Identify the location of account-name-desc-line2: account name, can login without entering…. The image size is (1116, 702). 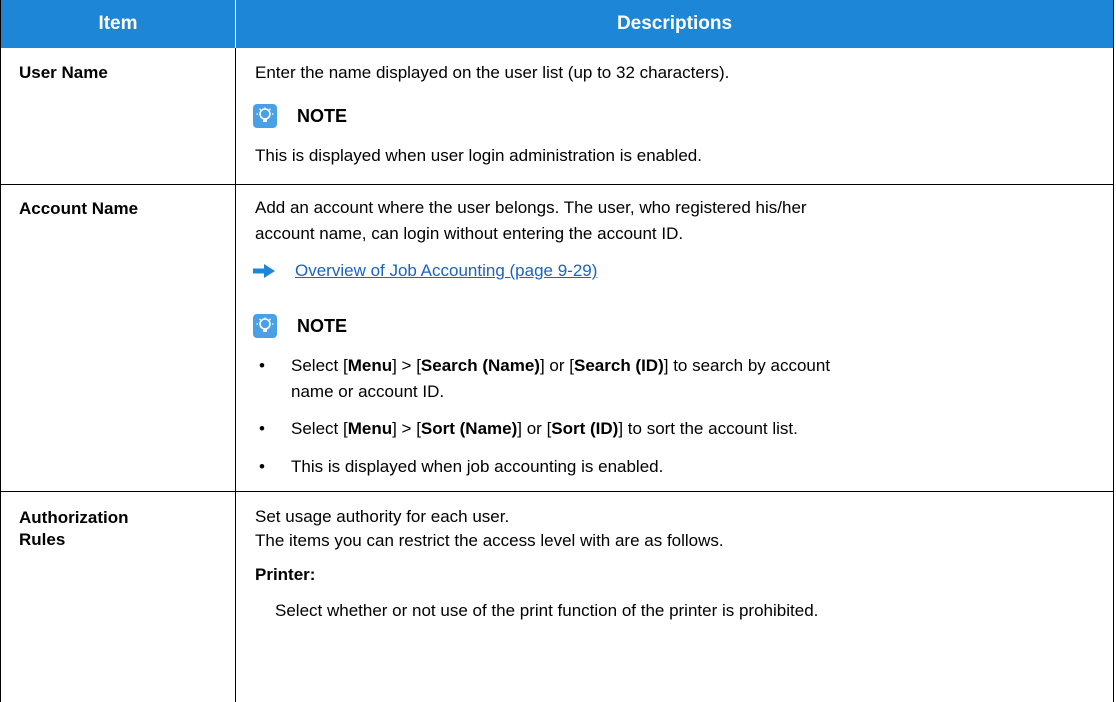
(469, 233).